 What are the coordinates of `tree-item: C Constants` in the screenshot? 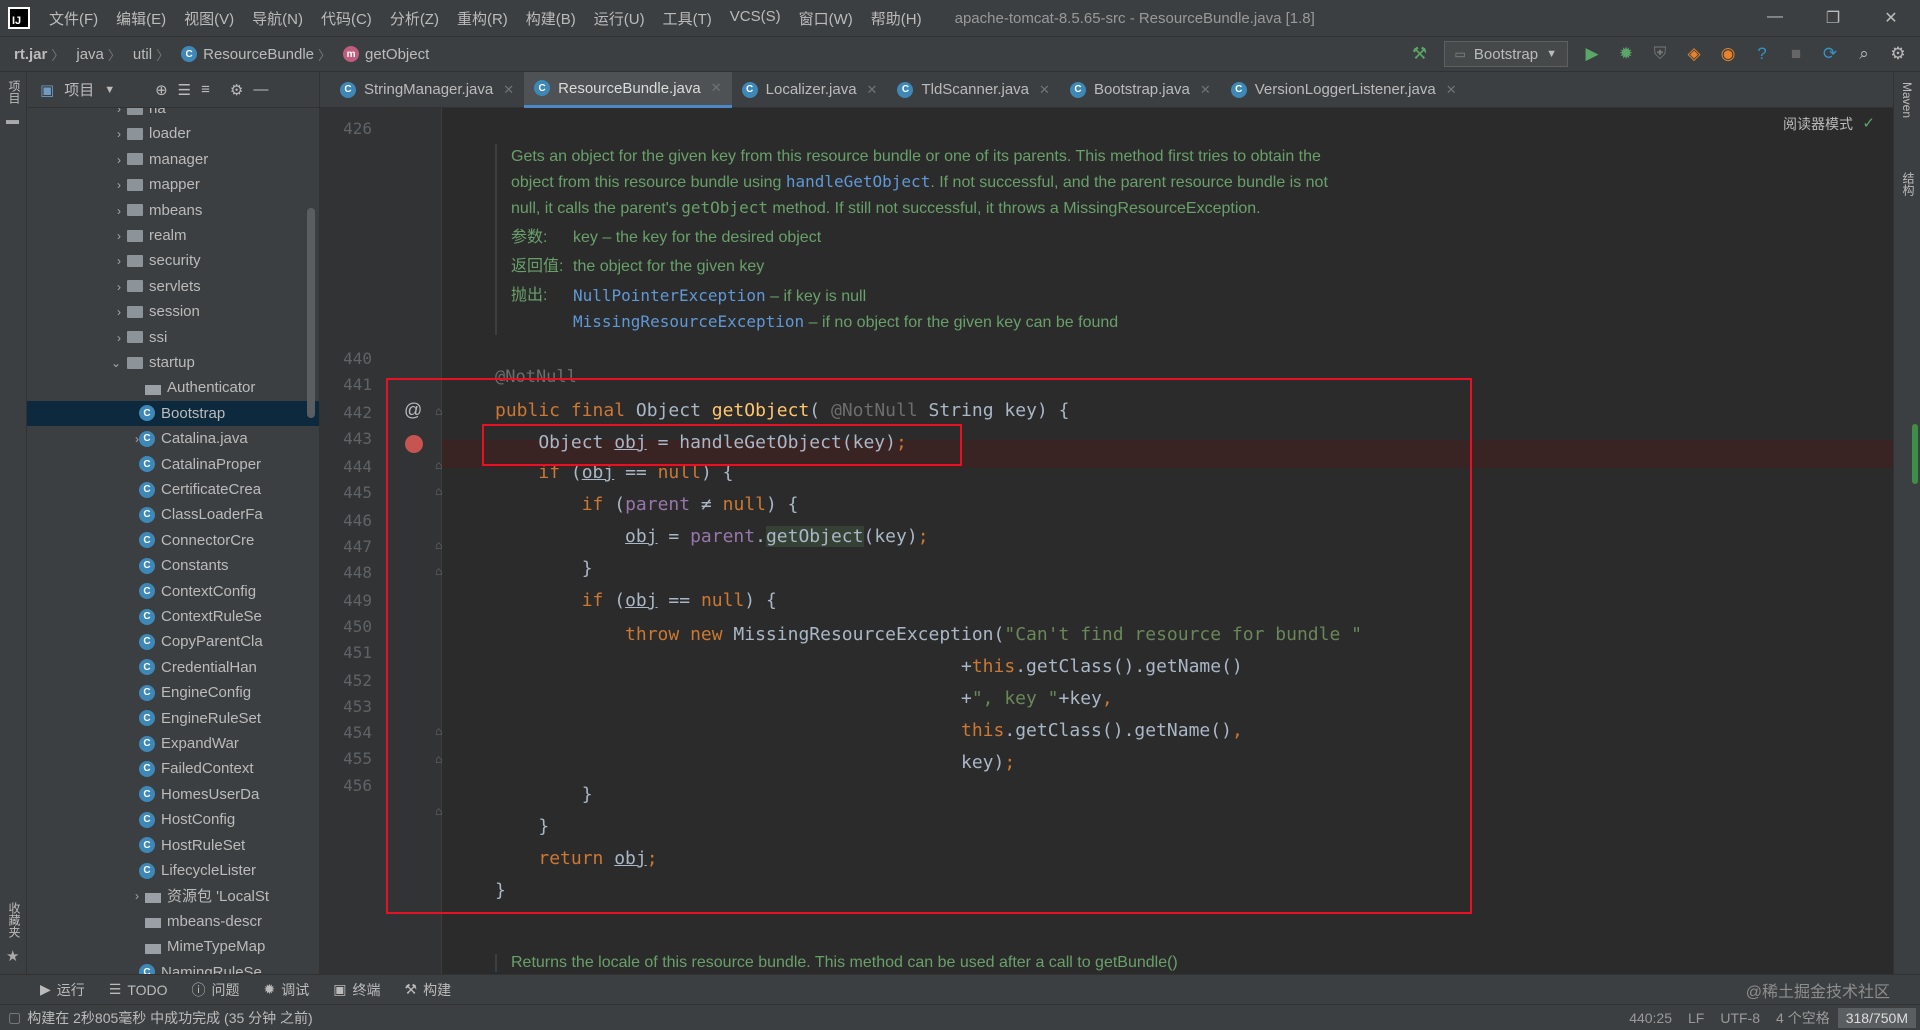 It's located at (173, 565).